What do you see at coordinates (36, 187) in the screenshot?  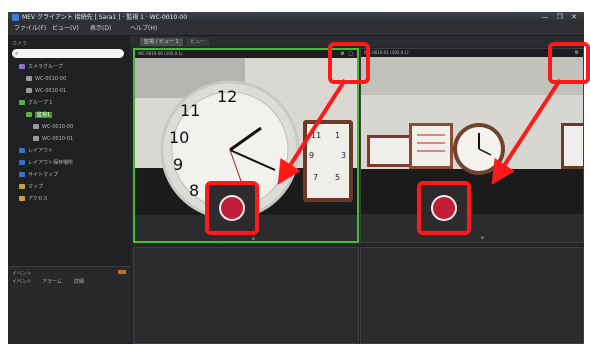 I see `tree-node-label: マップ` at bounding box center [36, 187].